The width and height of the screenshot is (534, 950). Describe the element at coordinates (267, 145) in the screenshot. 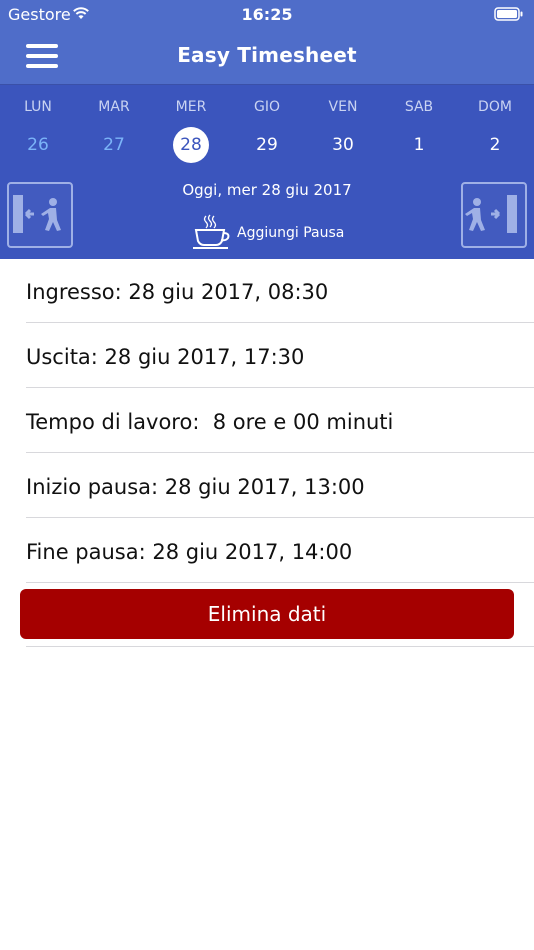

I see `day-number: 29` at that location.